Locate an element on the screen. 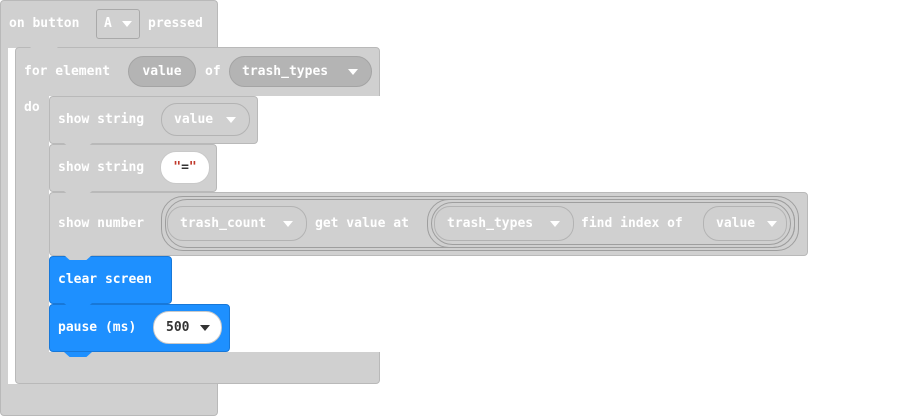 The width and height of the screenshot is (911, 416). pause-duration-dropdown: 500 is located at coordinates (187, 327).